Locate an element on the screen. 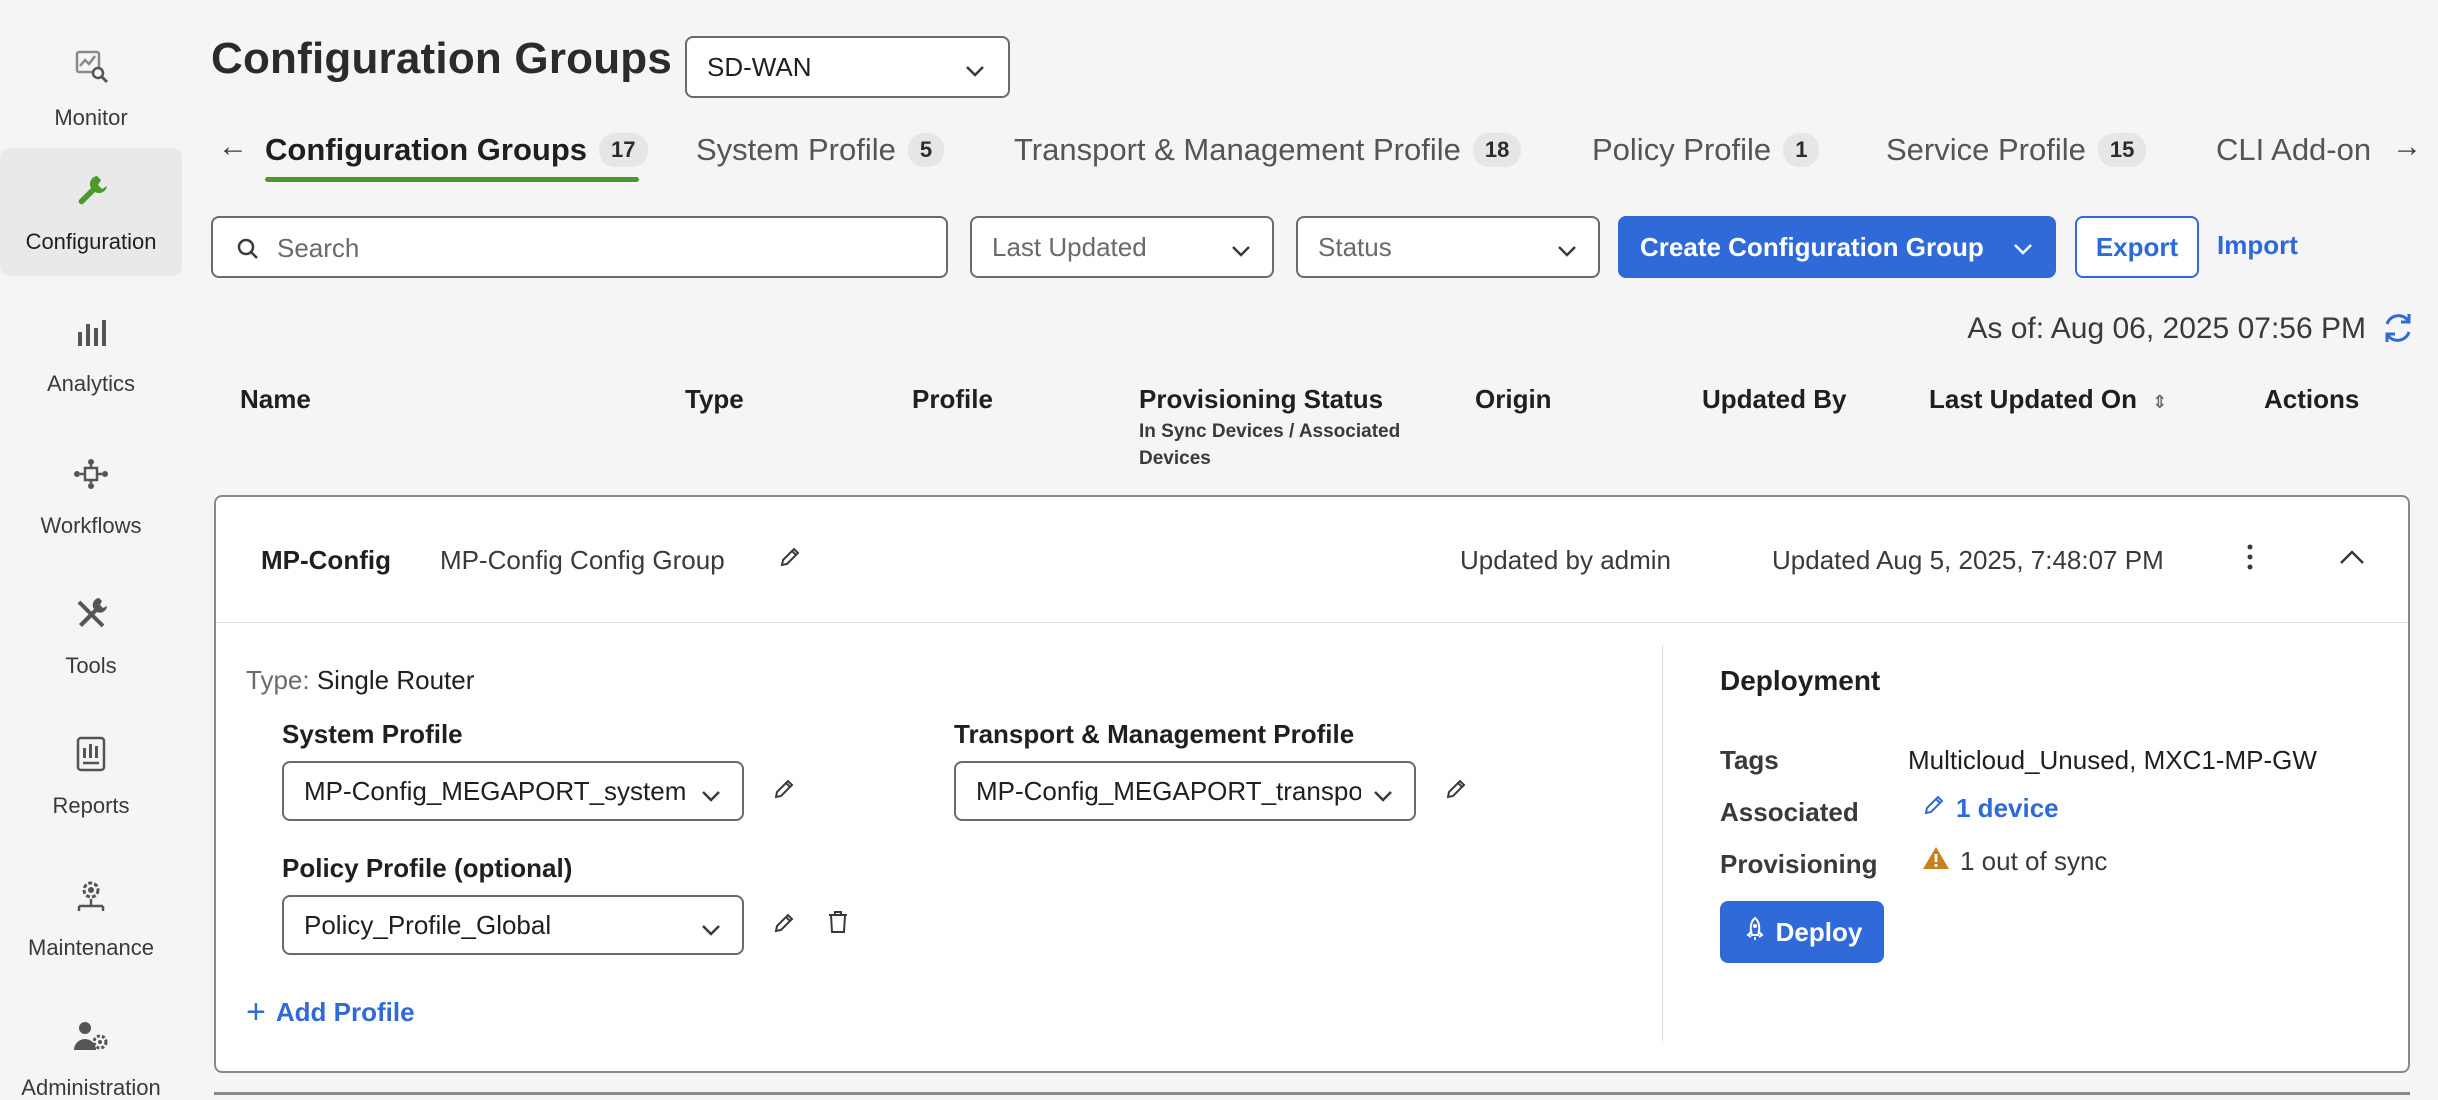  system-profile-label: System Profile is located at coordinates (372, 734).